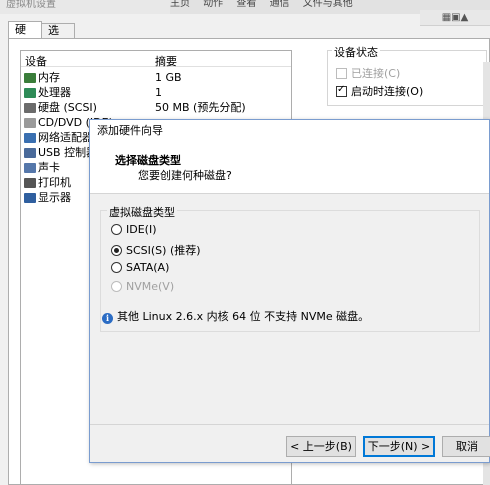 The width and height of the screenshot is (490, 485). Describe the element at coordinates (49, 167) in the screenshot. I see `device-name: 声卡` at that location.